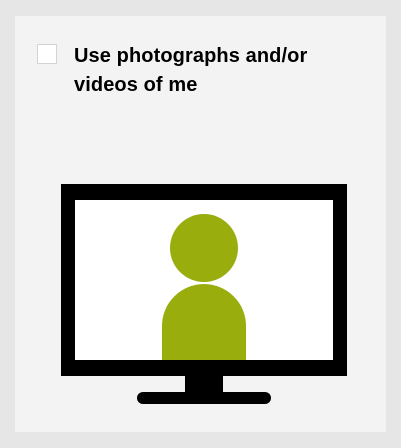 The image size is (401, 448). Describe the element at coordinates (204, 385) in the screenshot. I see `monitor-neck` at that location.